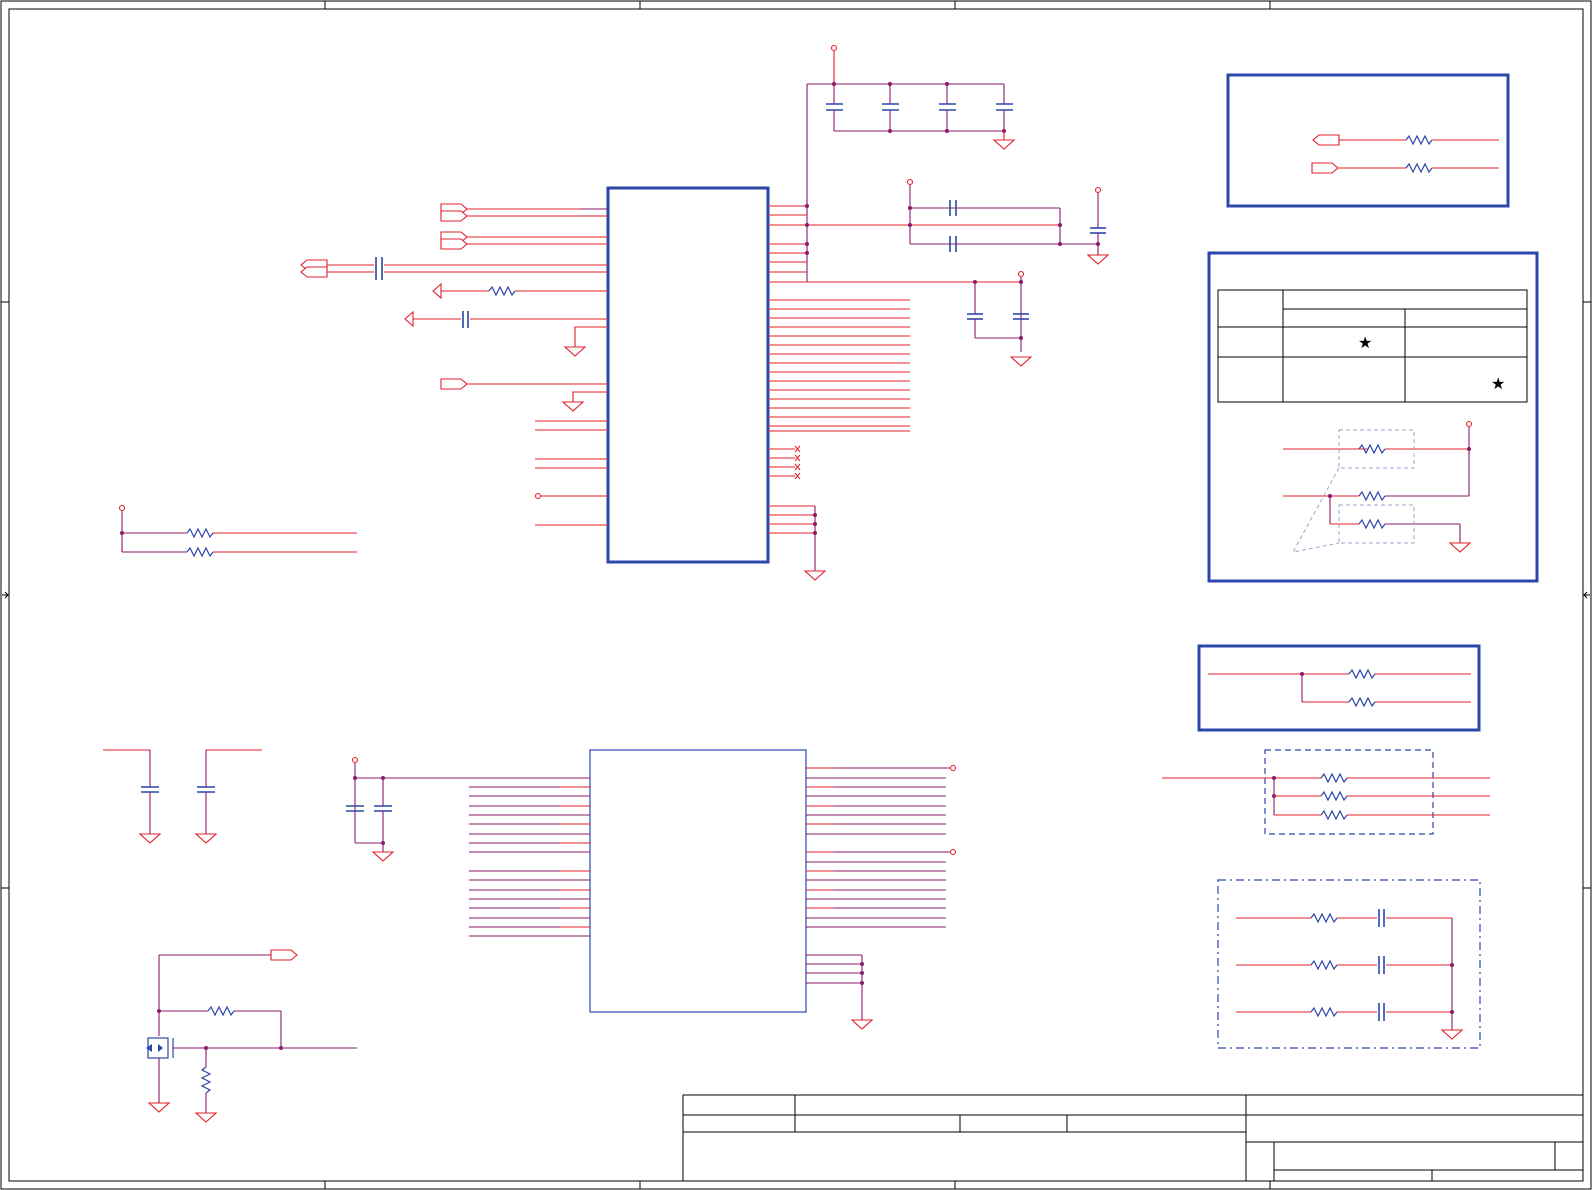  Describe the element at coordinates (1349, 964) in the screenshot. I see `rc-network-block` at that location.